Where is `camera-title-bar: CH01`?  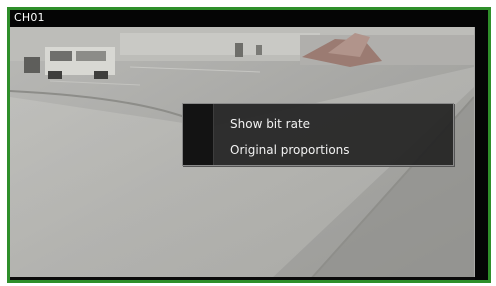 camera-title-bar: CH01 is located at coordinates (249, 18).